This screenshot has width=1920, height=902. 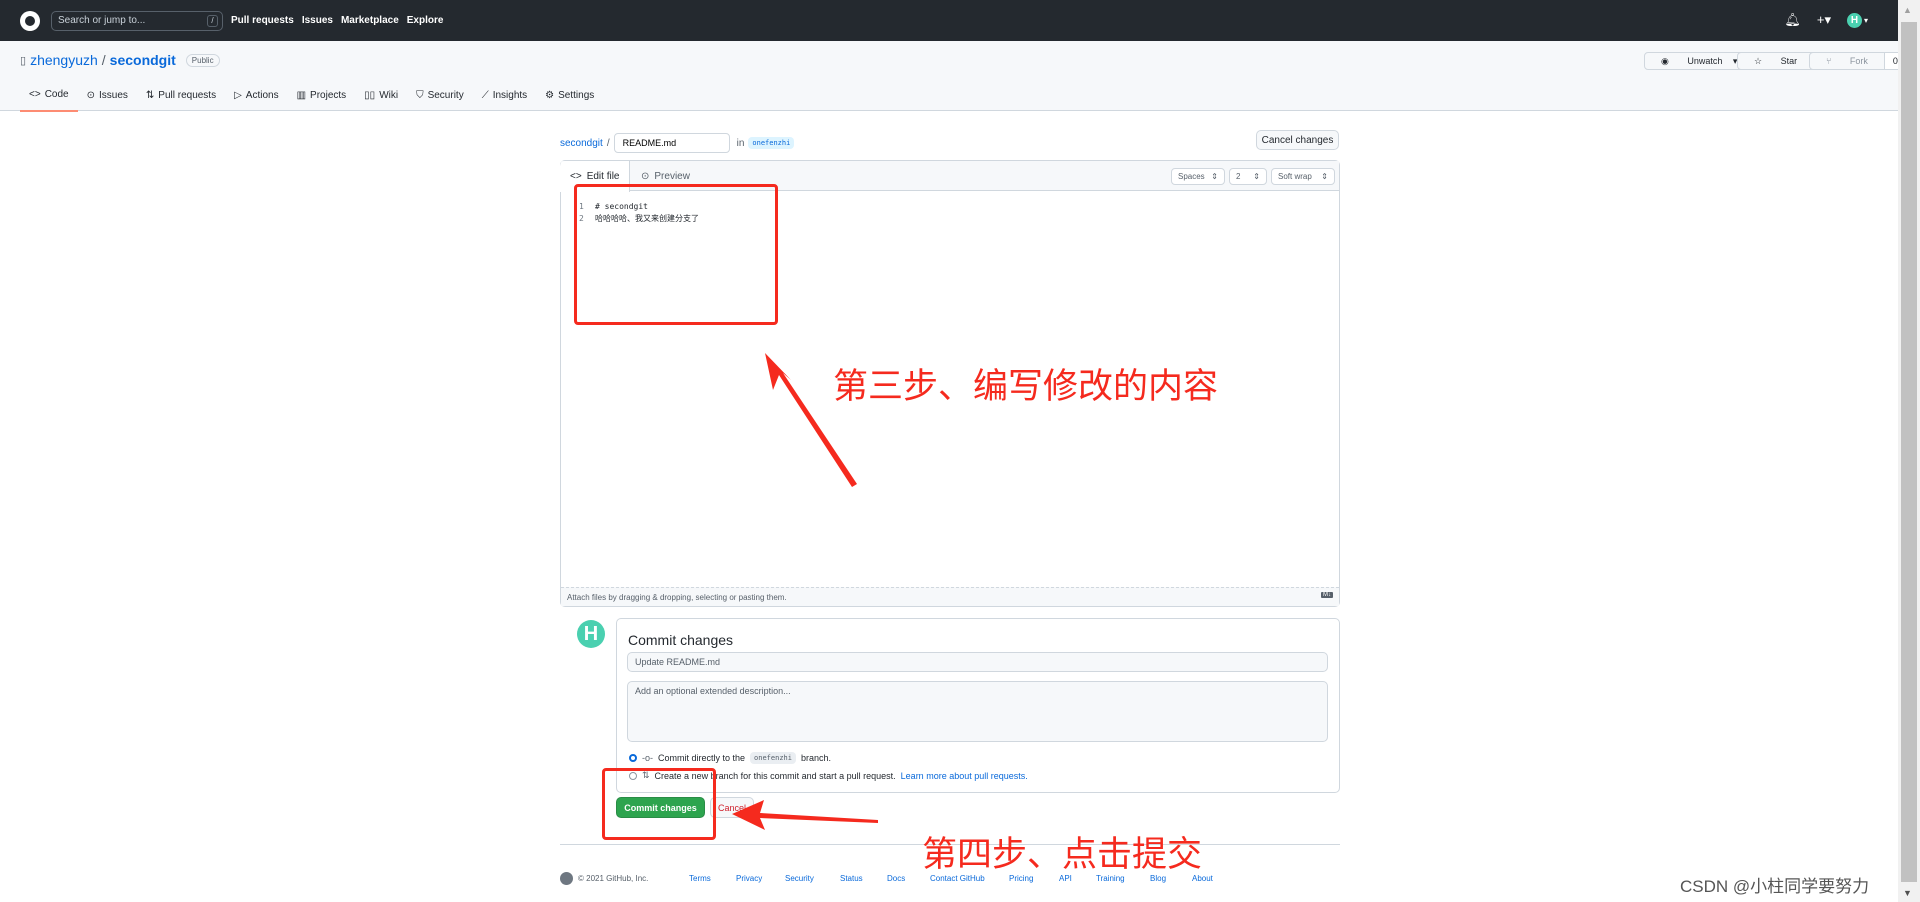 I want to click on scrollbar-thumb, so click(x=1909, y=452).